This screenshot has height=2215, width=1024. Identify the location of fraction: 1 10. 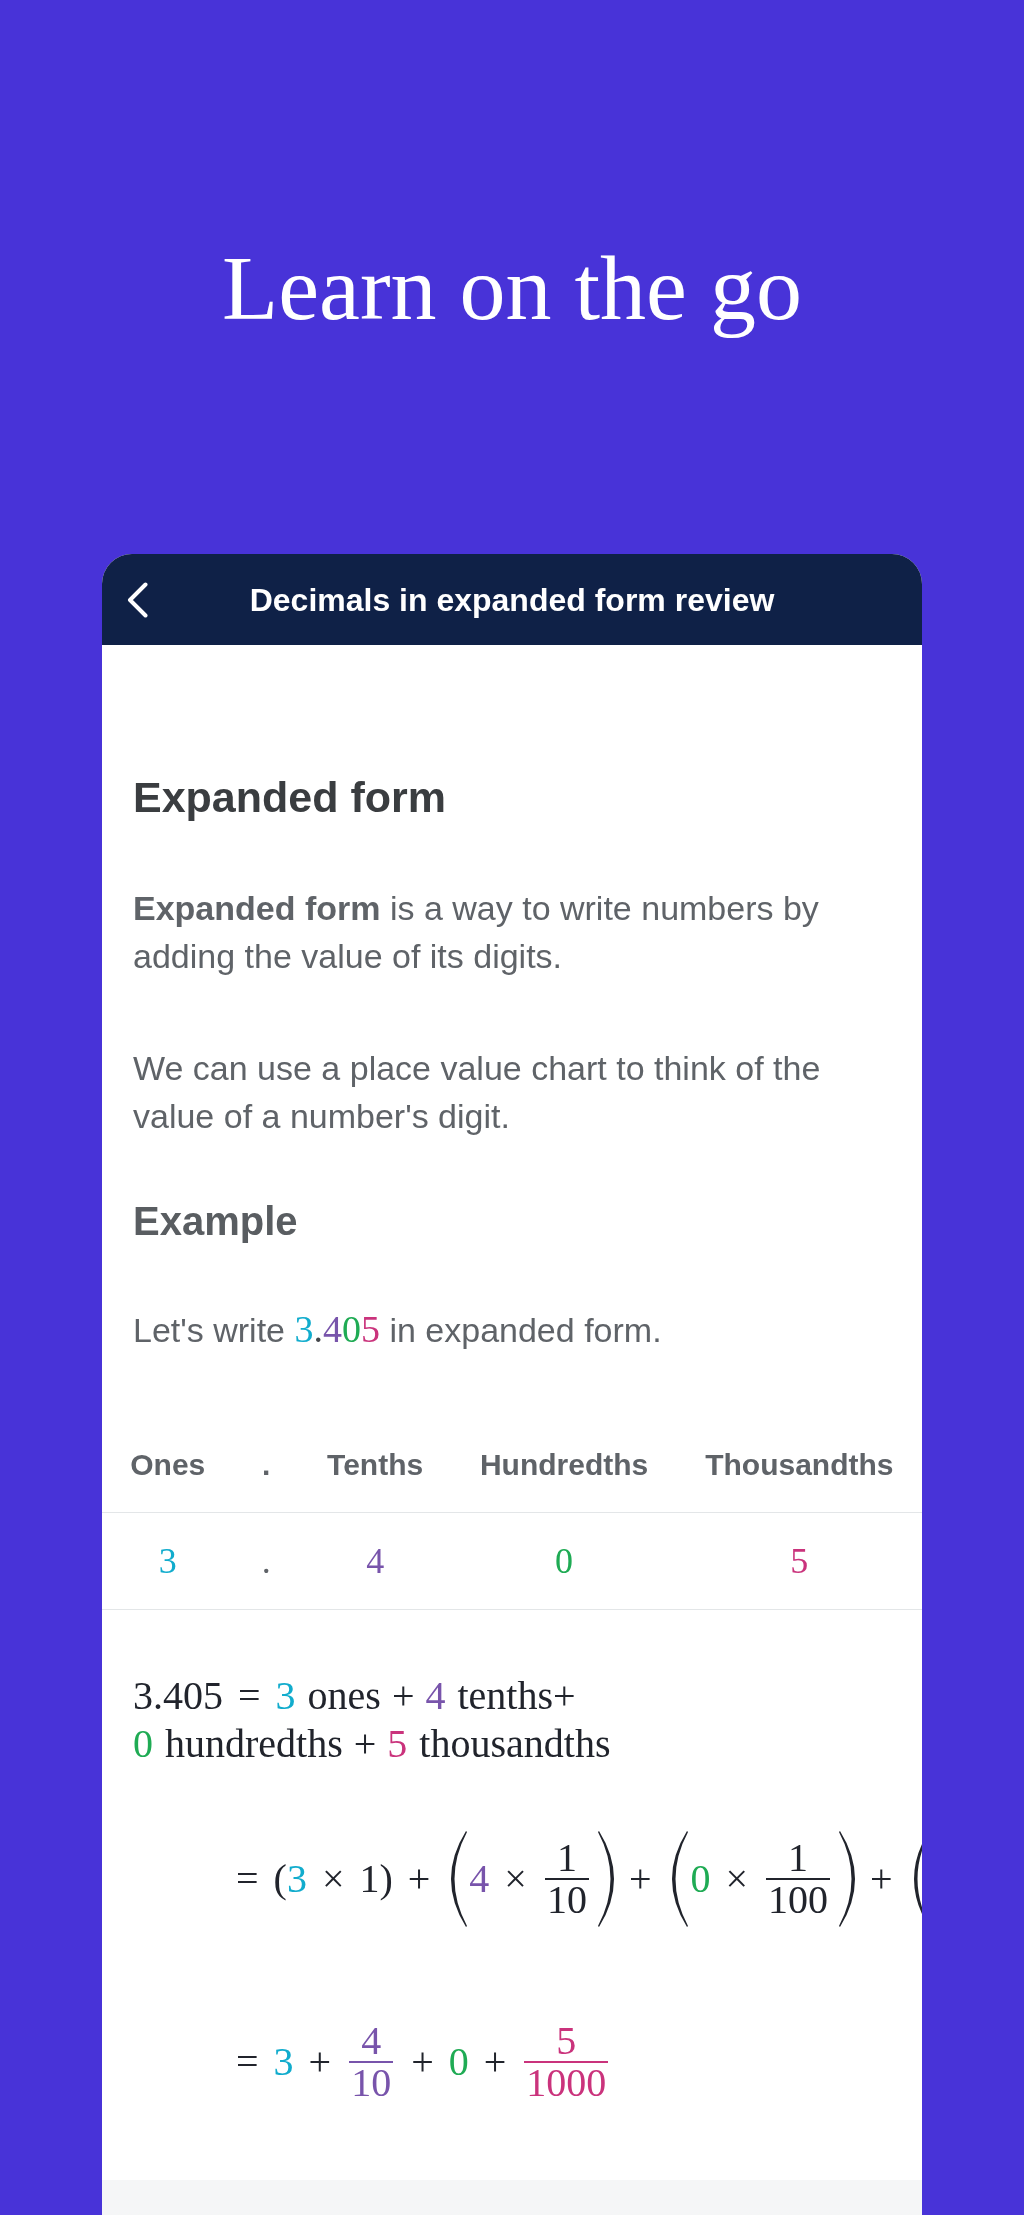
(566, 1879).